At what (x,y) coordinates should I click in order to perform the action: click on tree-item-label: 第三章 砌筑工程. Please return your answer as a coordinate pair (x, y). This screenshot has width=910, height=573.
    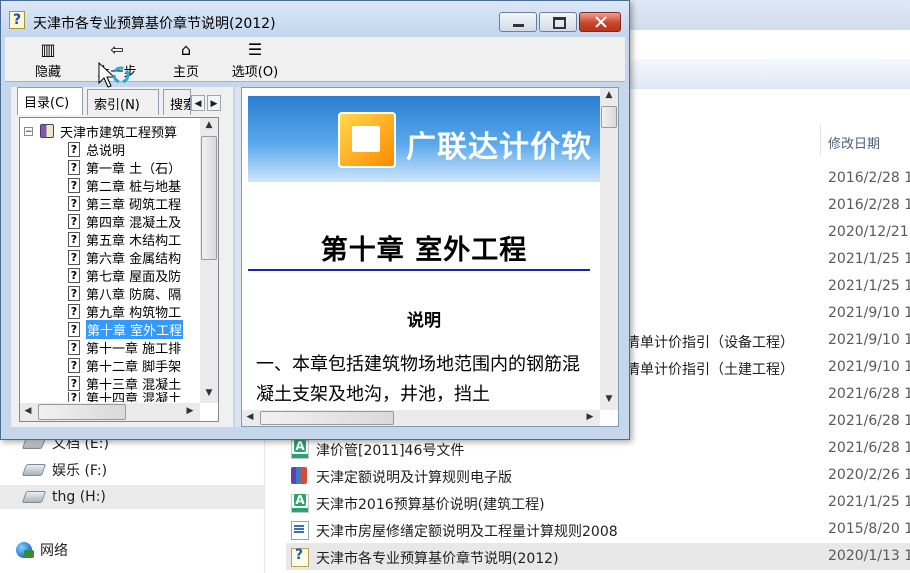
    Looking at the image, I should click on (134, 205).